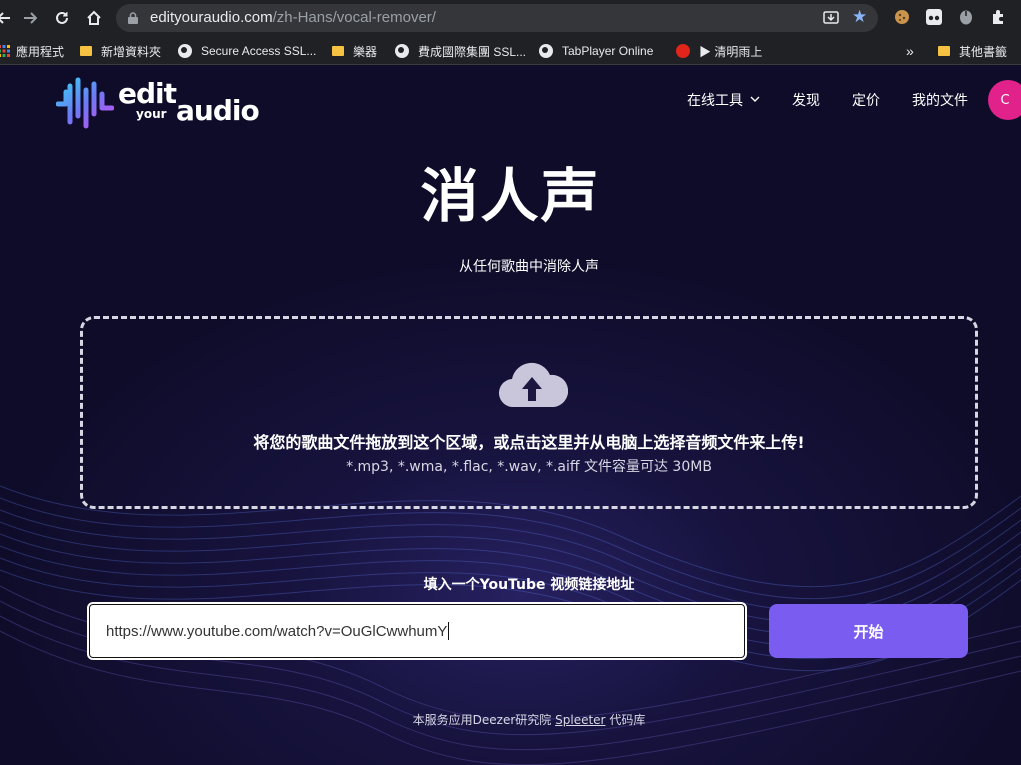  I want to click on forward-icon, so click(30, 18).